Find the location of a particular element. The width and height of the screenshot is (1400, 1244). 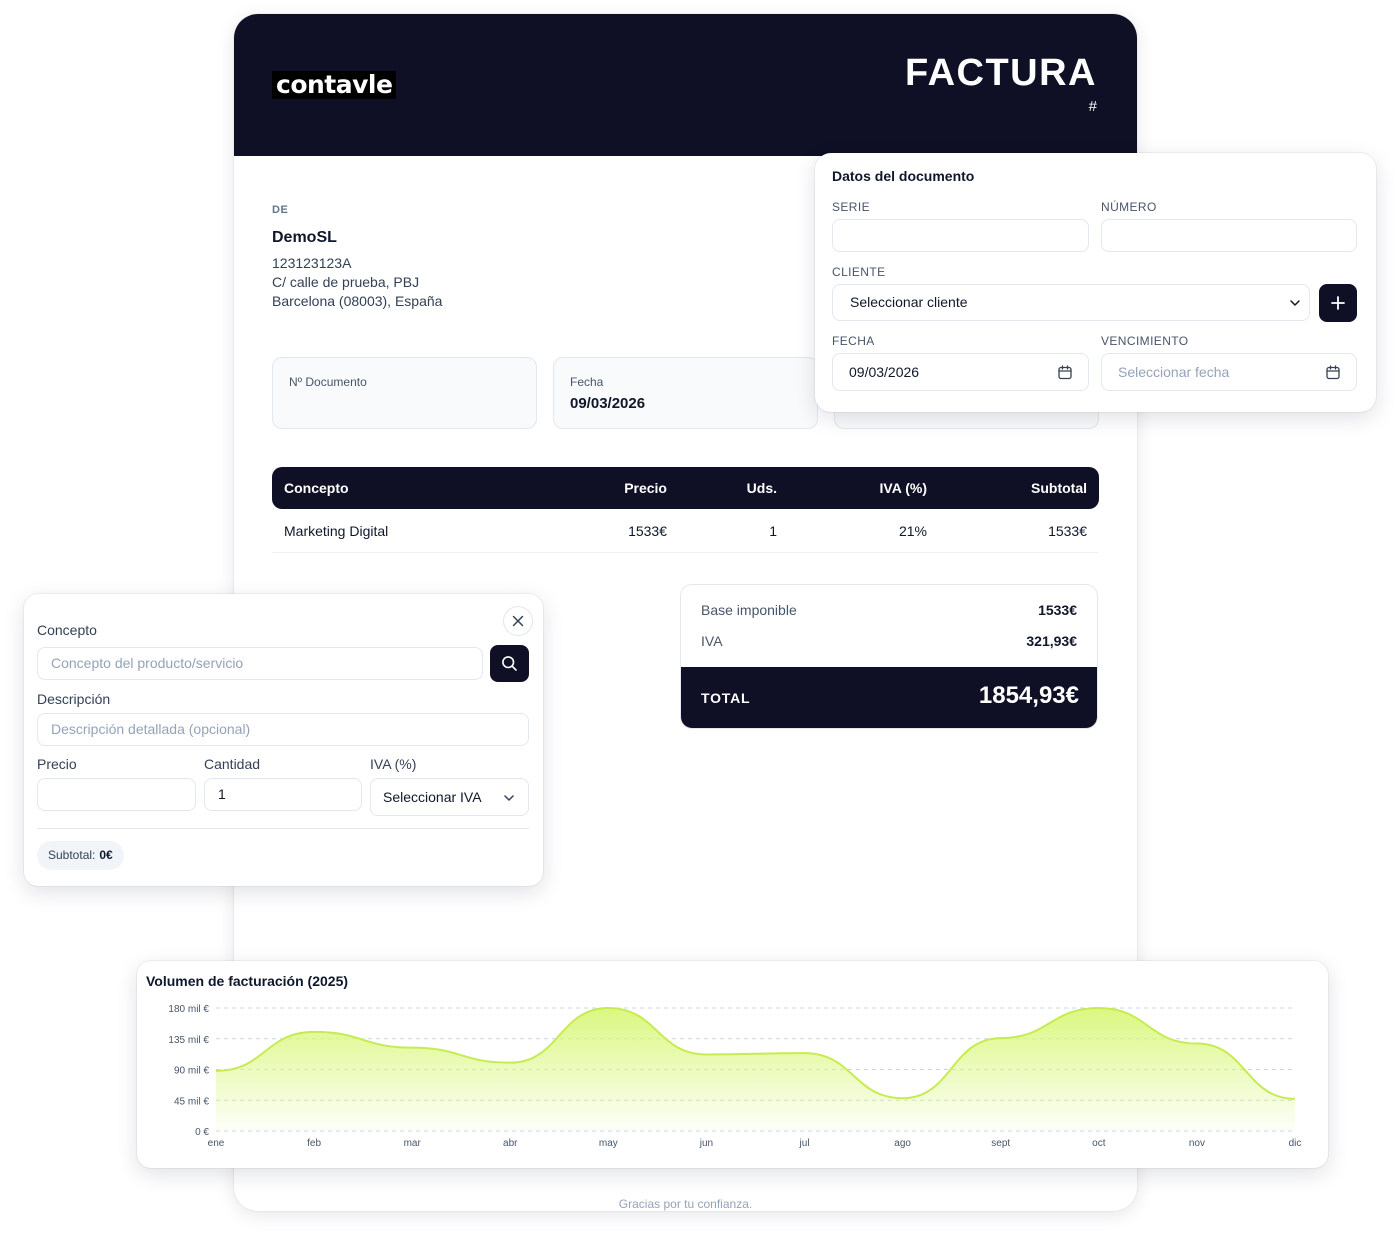

total-label: TOTAL is located at coordinates (726, 698).